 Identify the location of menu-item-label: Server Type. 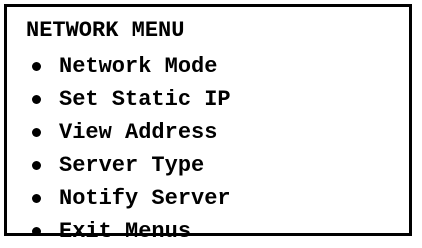
(132, 165).